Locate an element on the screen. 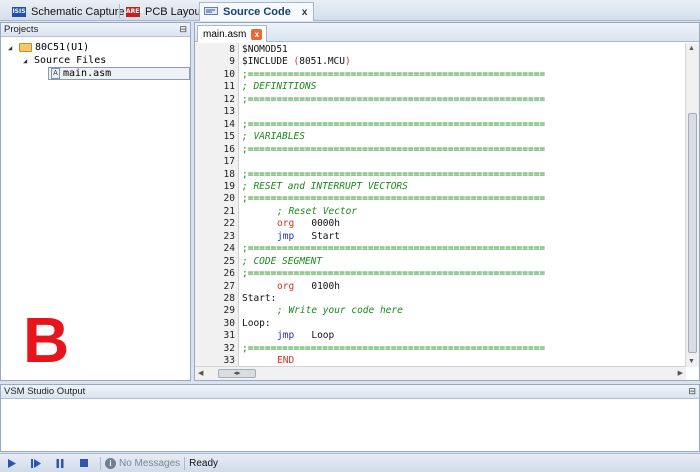 Image resolution: width=700 pixels, height=472 pixels. tree-item-label: 80C51(U1) is located at coordinates (62, 47).